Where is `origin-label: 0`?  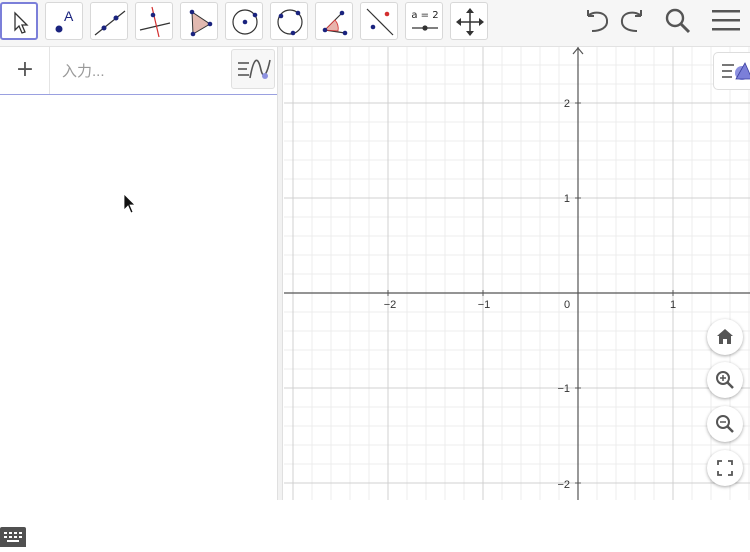 origin-label: 0 is located at coordinates (567, 305).